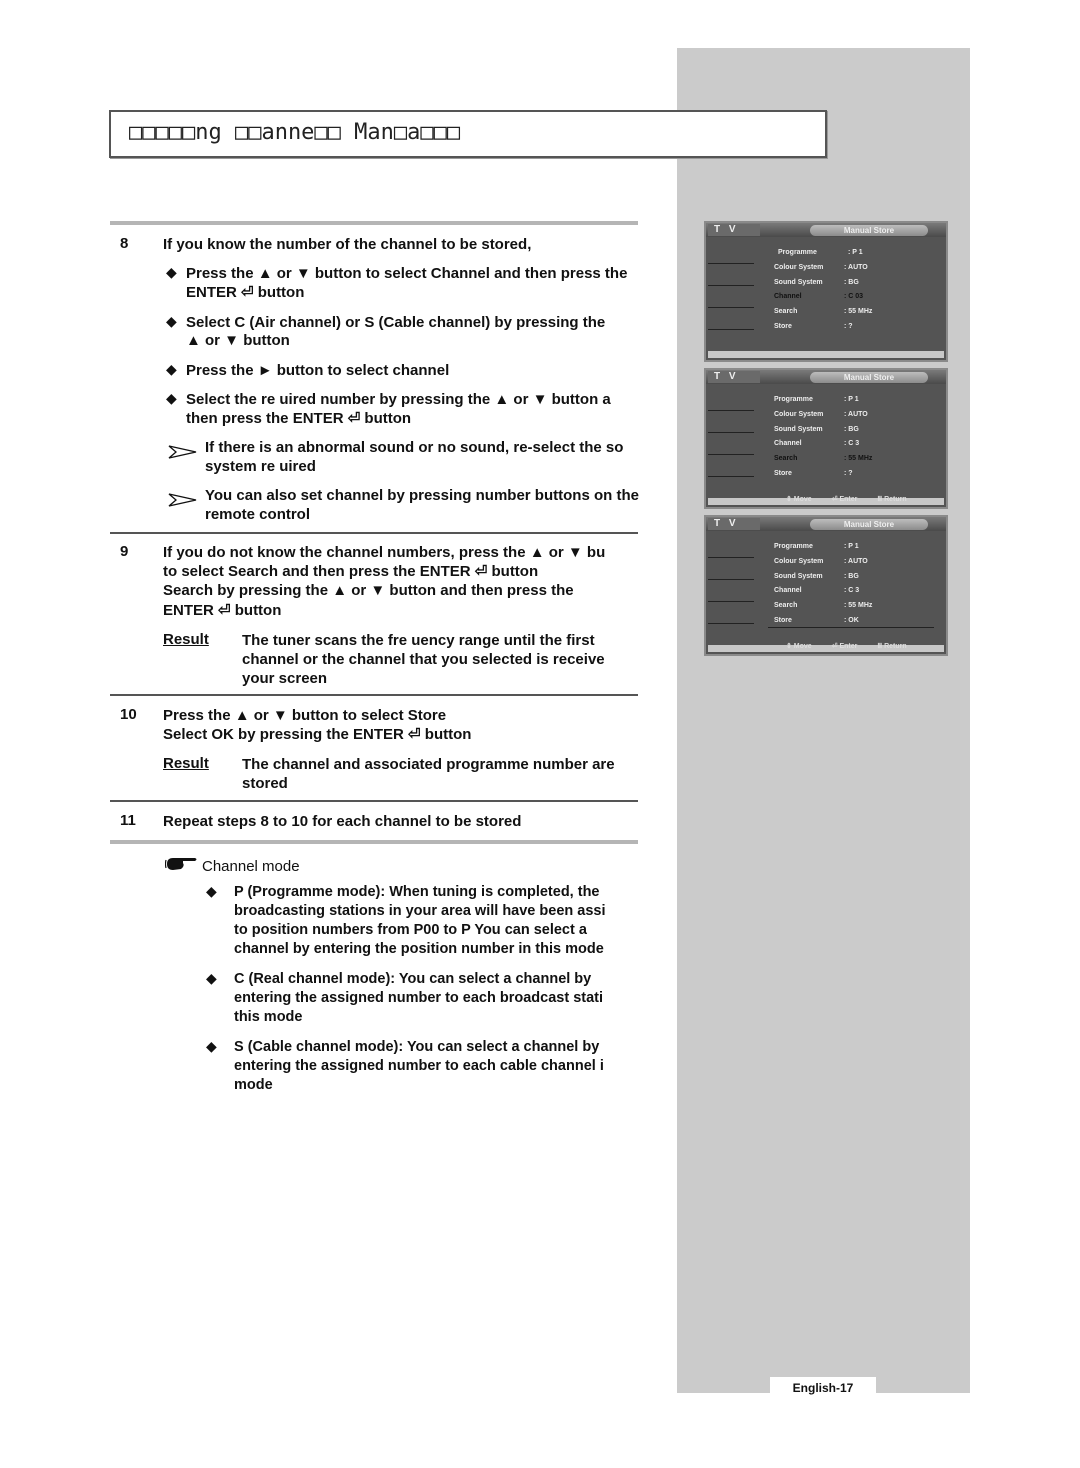 The image size is (1080, 1468). I want to click on step-8-note-2-cont: remote control, so click(258, 514).